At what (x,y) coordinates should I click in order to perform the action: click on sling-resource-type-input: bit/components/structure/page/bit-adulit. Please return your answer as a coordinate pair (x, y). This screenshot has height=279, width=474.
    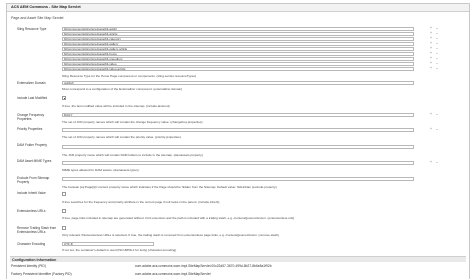
    Looking at the image, I should click on (238, 29).